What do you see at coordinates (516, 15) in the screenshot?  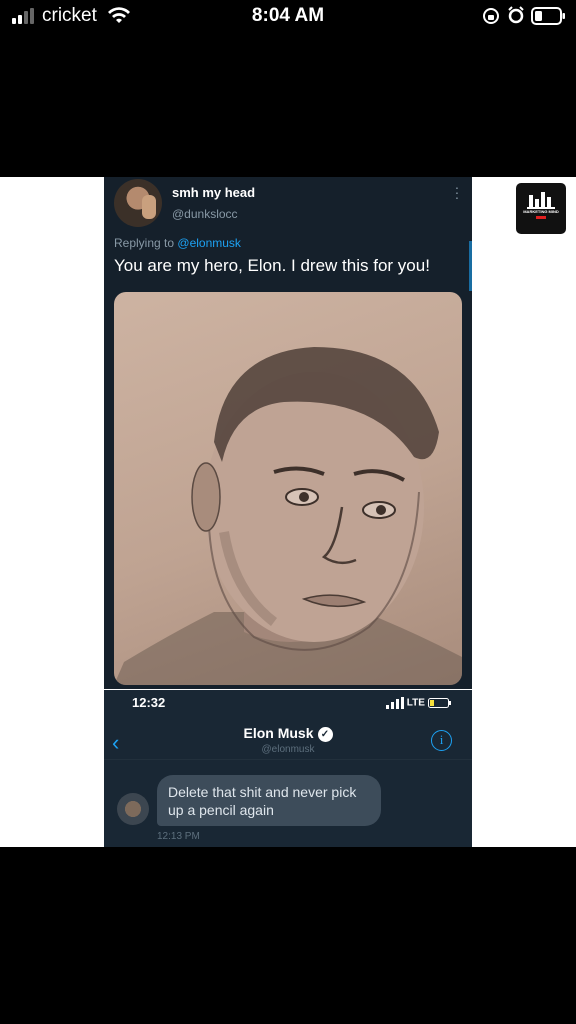 I see `alarm-icon` at bounding box center [516, 15].